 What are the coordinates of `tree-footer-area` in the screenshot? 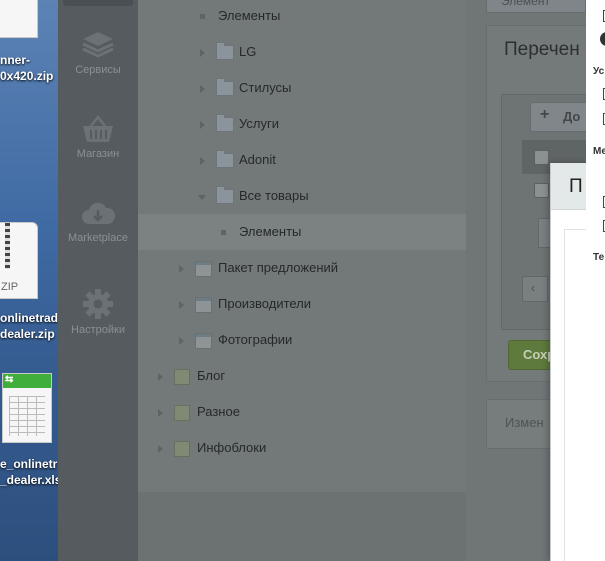 It's located at (302, 526).